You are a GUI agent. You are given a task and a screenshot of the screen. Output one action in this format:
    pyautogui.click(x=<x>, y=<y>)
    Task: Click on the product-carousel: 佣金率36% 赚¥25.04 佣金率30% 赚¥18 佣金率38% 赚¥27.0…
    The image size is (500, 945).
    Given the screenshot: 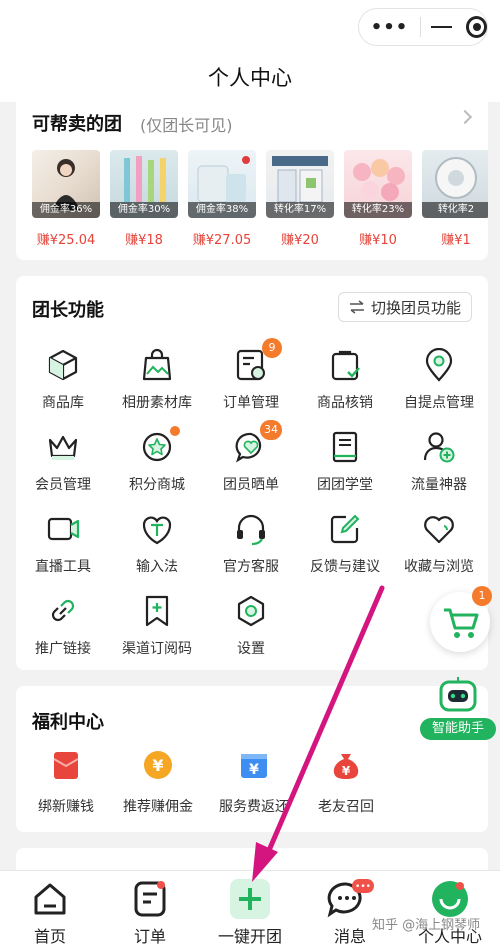 What is the action you would take?
    pyautogui.click(x=260, y=200)
    